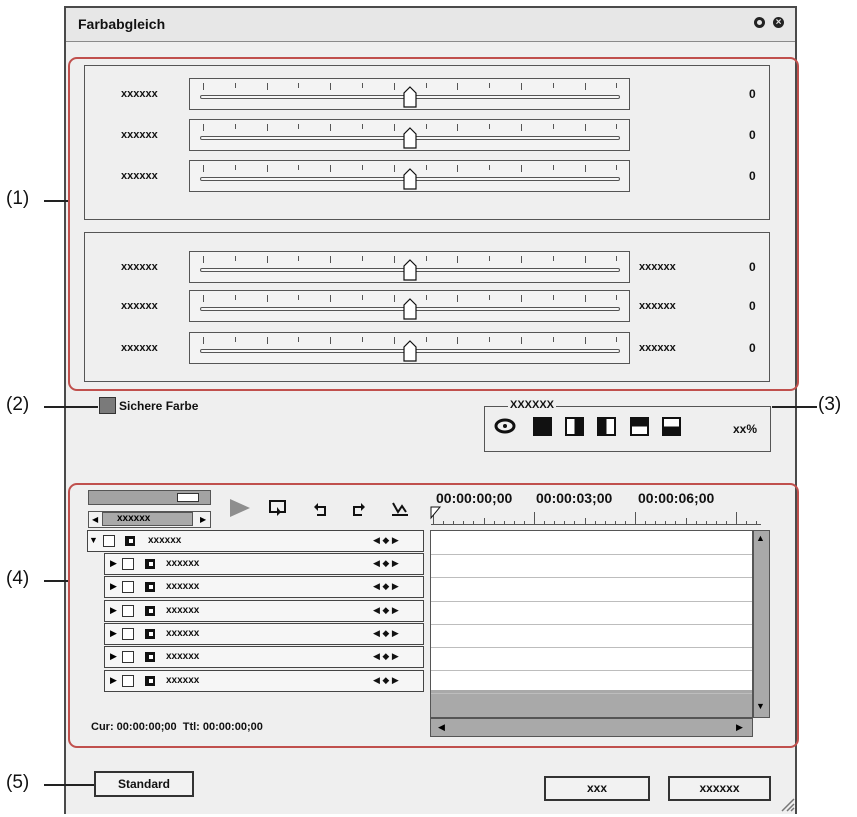 This screenshot has width=857, height=817. What do you see at coordinates (144, 784) in the screenshot?
I see `standard-button: Standard` at bounding box center [144, 784].